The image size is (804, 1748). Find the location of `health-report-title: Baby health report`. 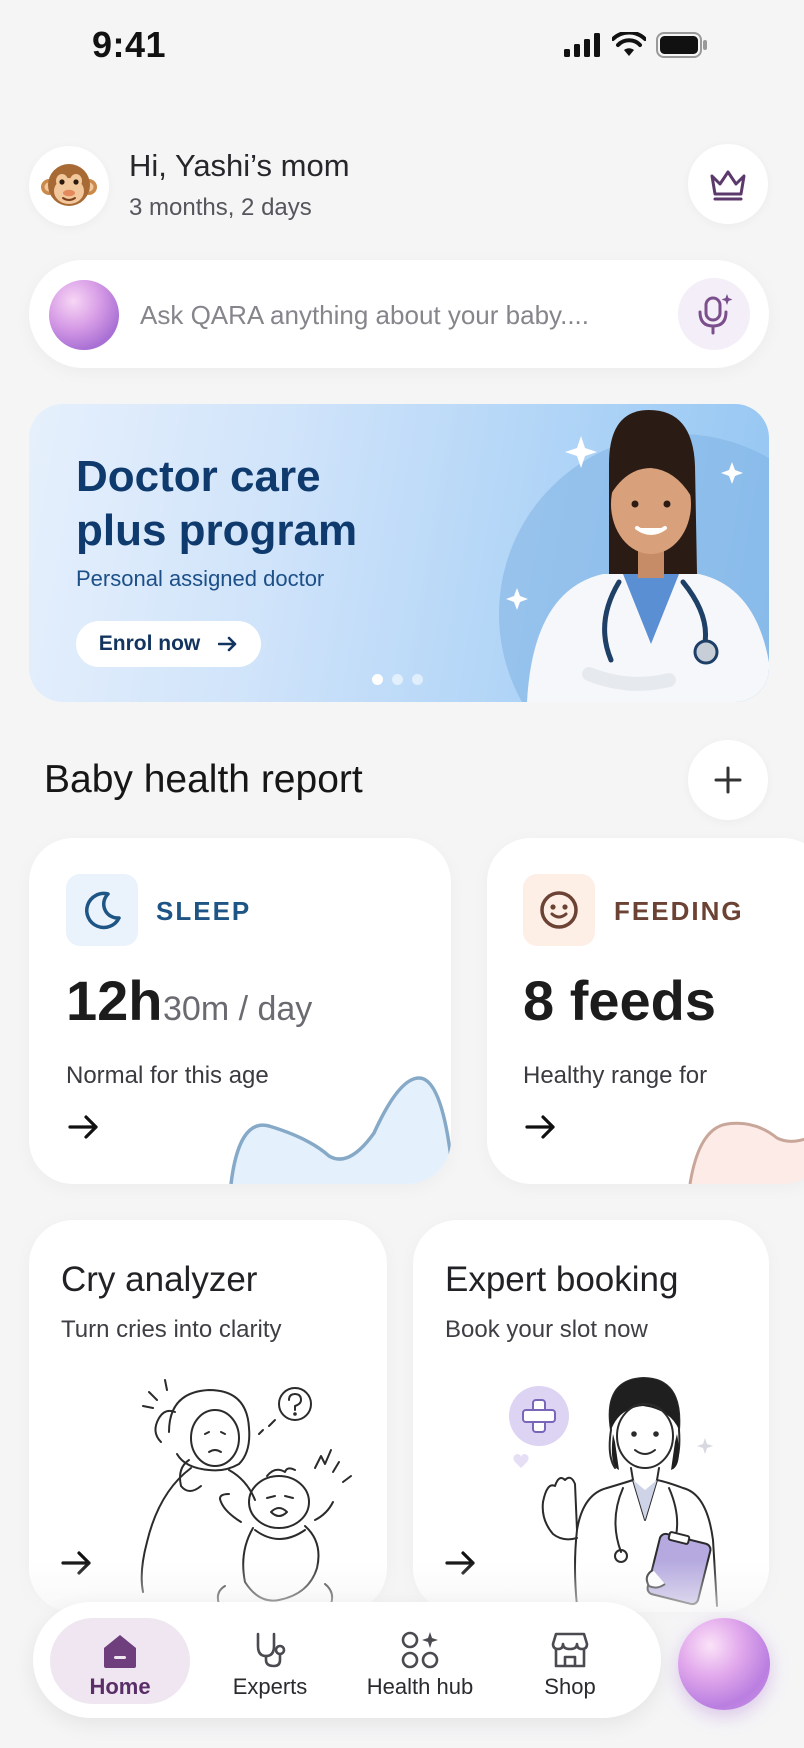

health-report-title: Baby health report is located at coordinates (203, 779).